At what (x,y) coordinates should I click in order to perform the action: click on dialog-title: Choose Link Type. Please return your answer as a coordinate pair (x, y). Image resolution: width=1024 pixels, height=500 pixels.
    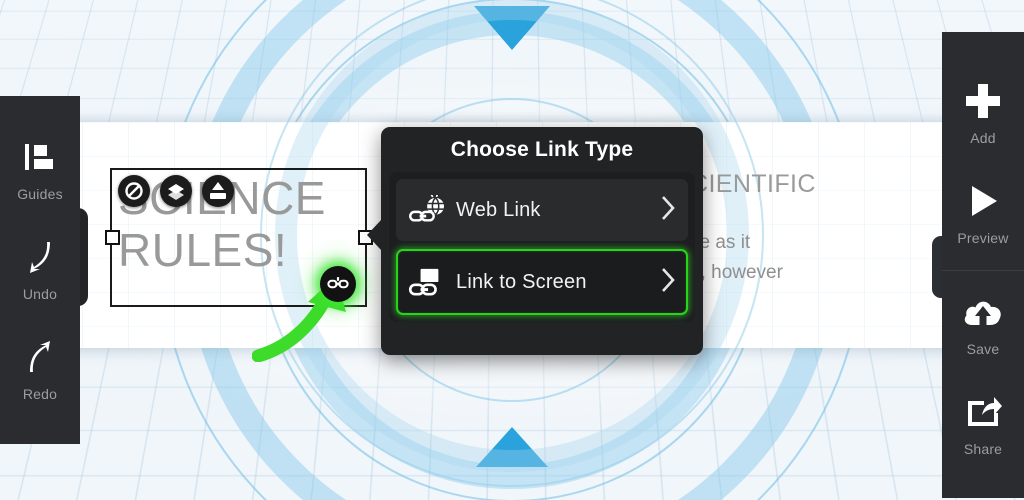
    Looking at the image, I should click on (542, 149).